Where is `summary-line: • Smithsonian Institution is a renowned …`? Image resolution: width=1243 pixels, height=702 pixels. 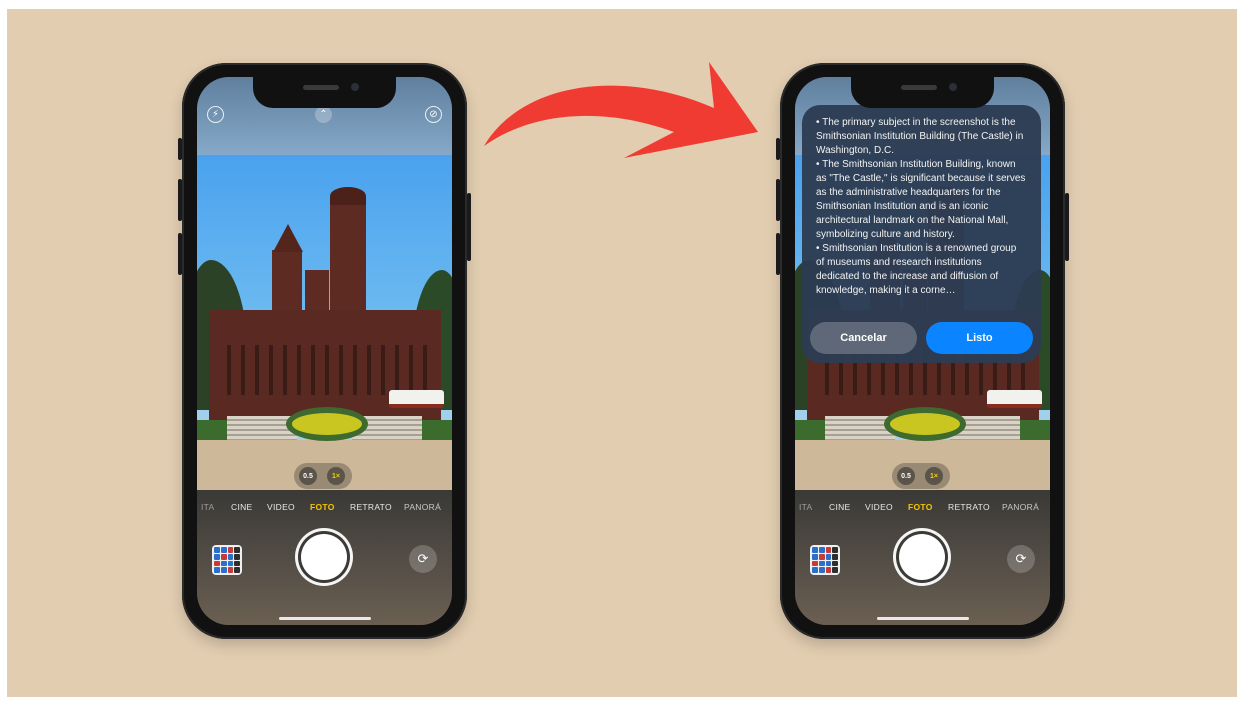
summary-line: • Smithsonian Institution is a renowned … is located at coordinates (916, 269).